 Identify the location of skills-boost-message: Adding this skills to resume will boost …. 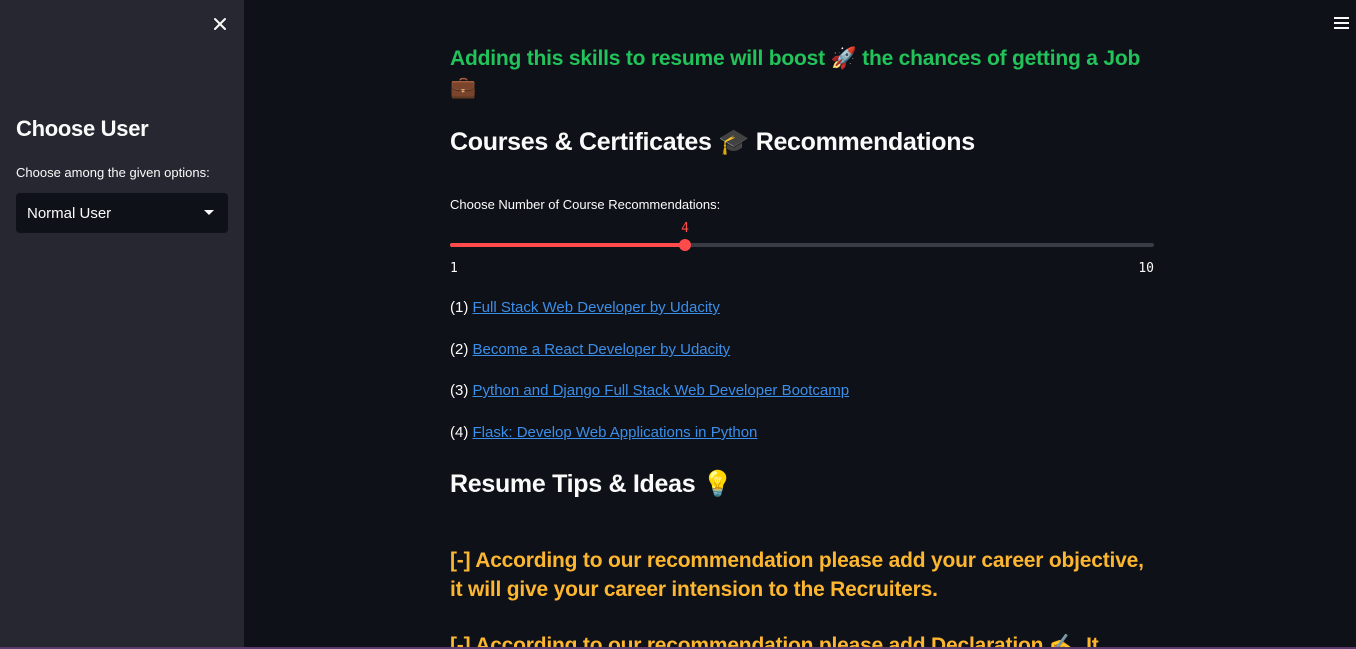
(802, 73).